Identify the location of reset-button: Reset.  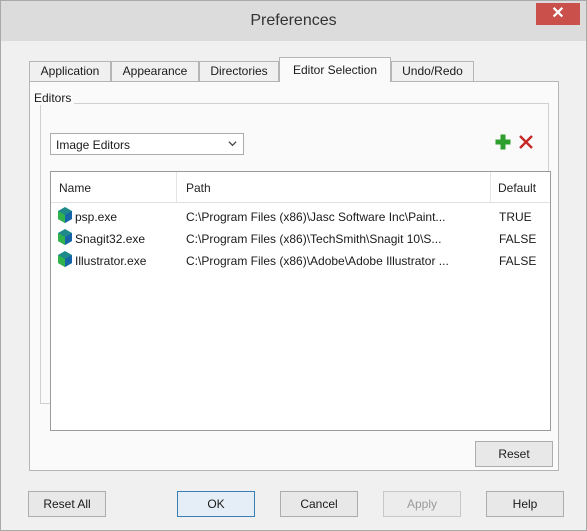
(514, 454).